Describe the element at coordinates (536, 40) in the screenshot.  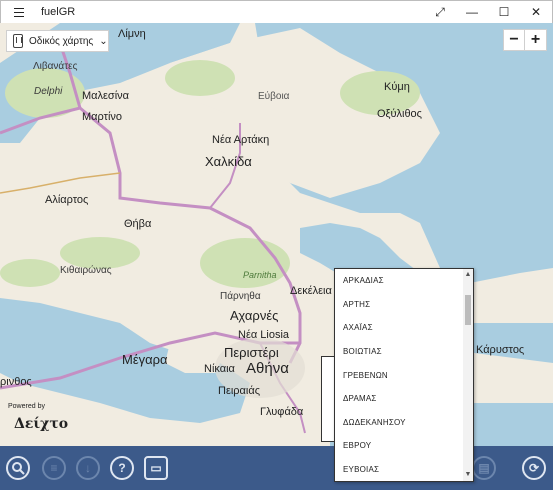
I see `zoom-in-button: +` at that location.